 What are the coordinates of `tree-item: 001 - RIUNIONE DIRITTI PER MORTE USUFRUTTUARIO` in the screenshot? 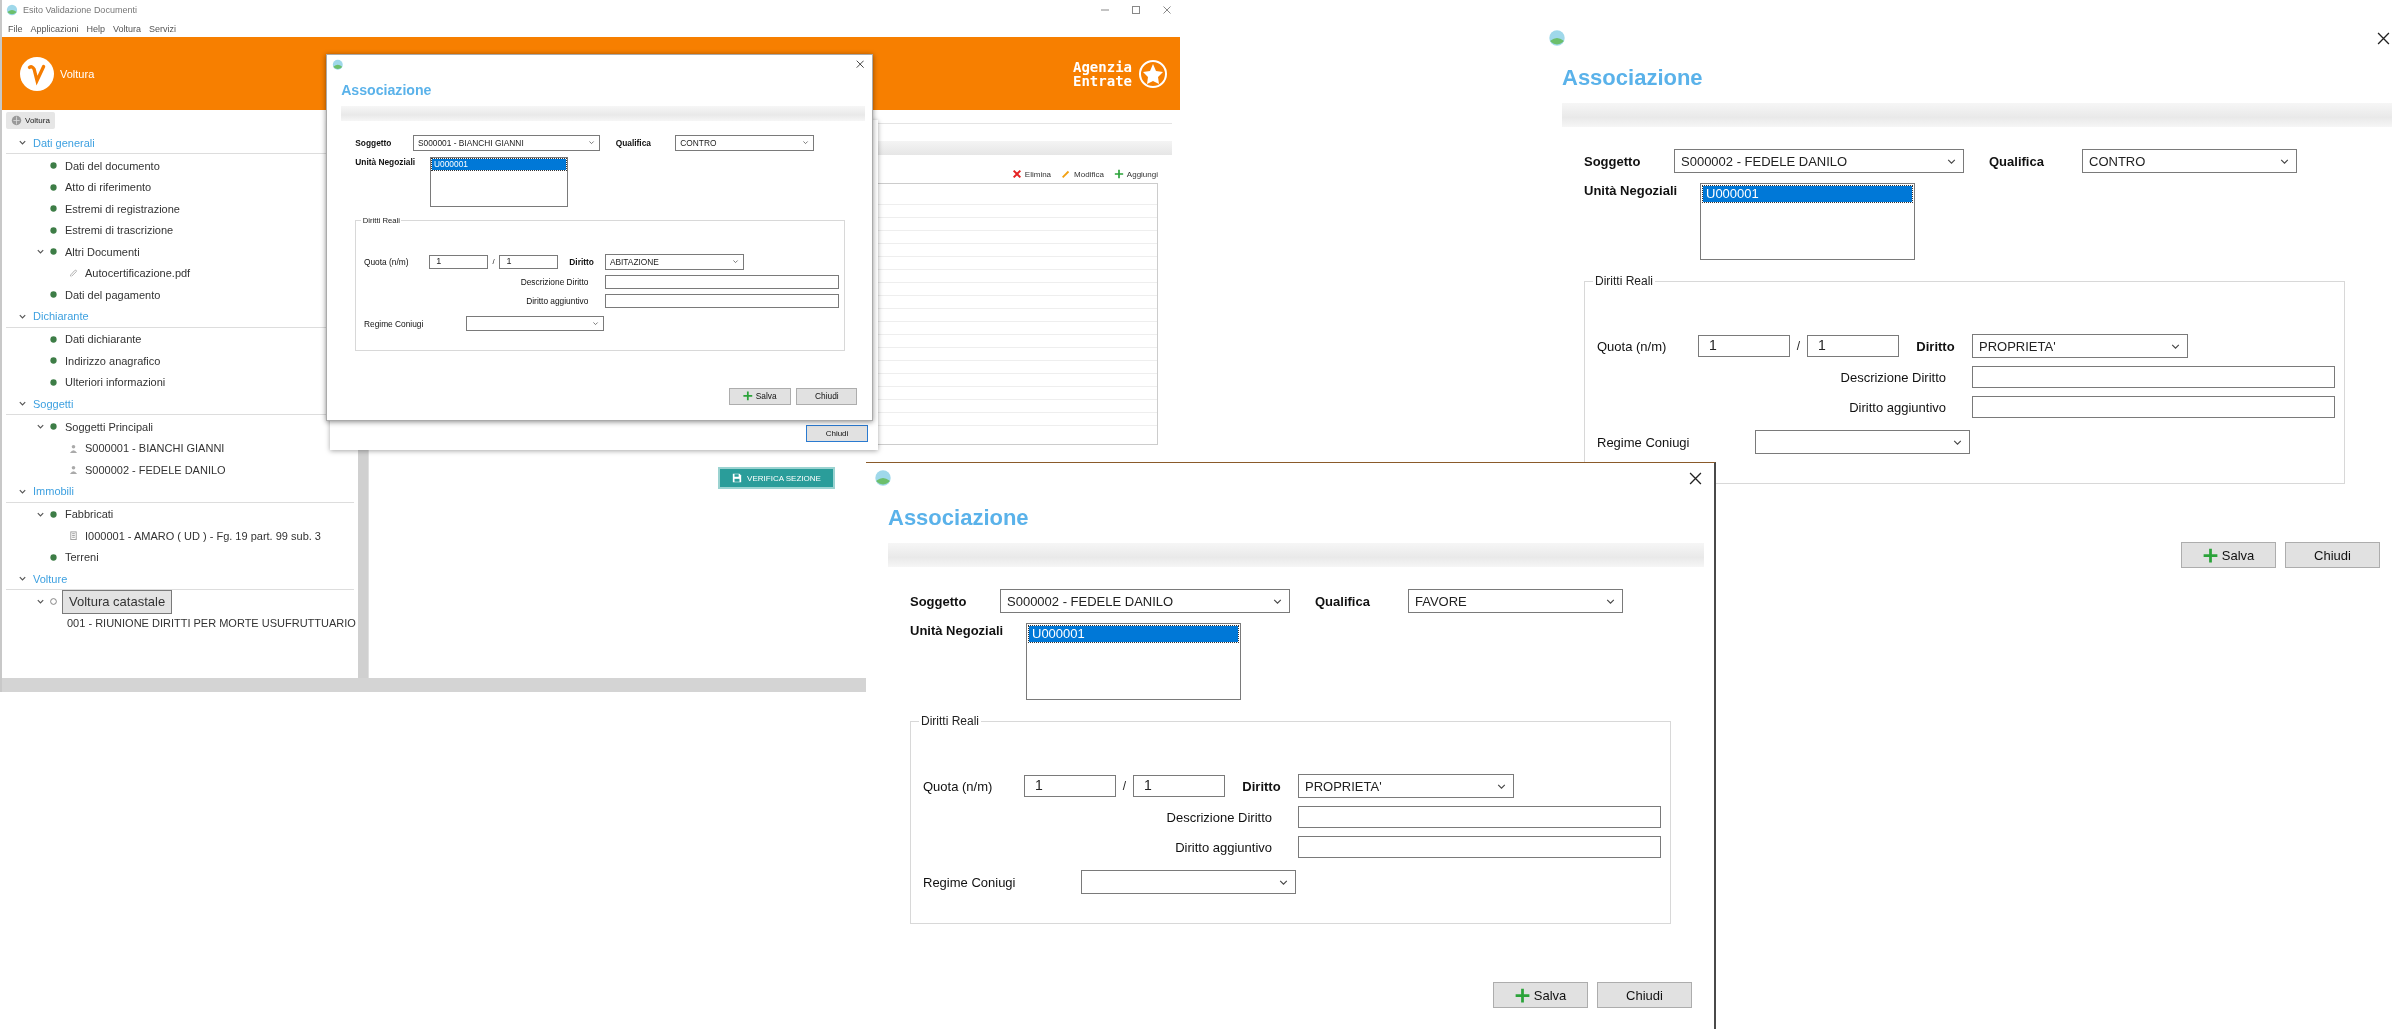 It's located at (211, 623).